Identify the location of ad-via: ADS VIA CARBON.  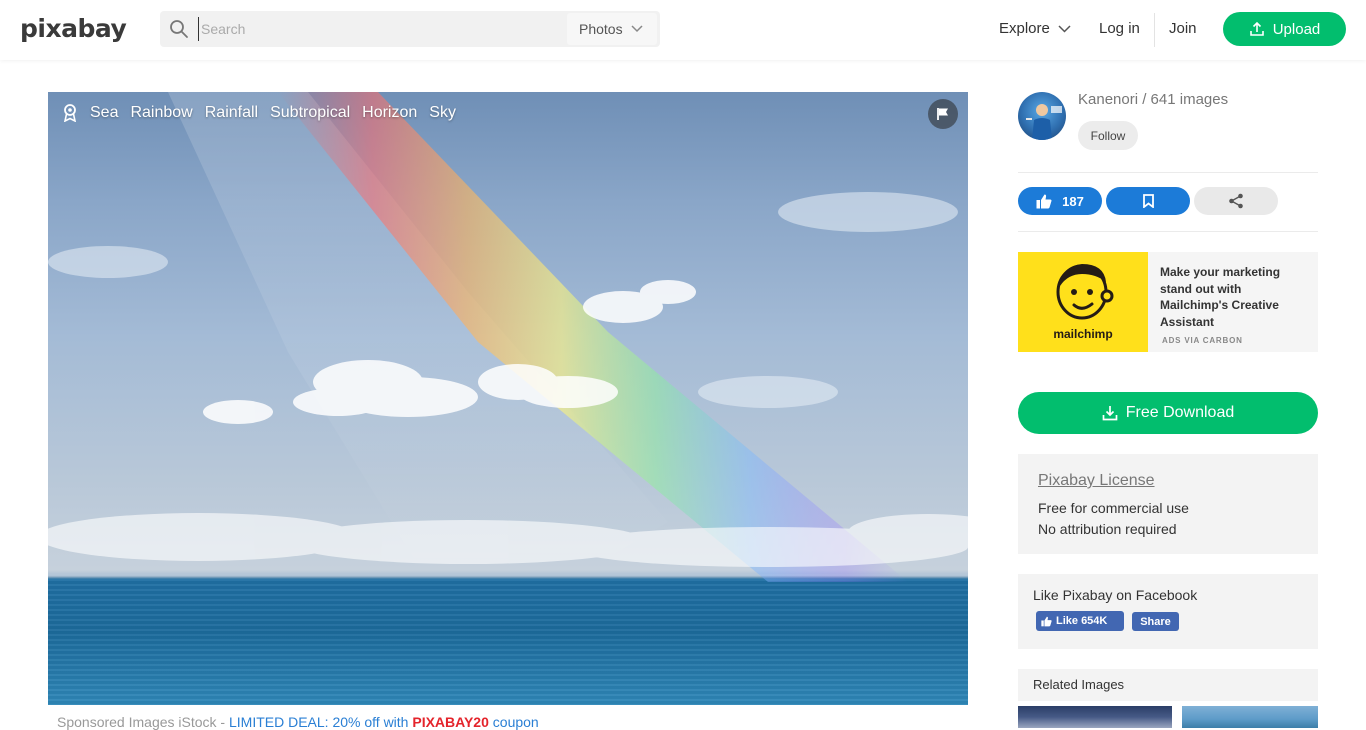
(1202, 340).